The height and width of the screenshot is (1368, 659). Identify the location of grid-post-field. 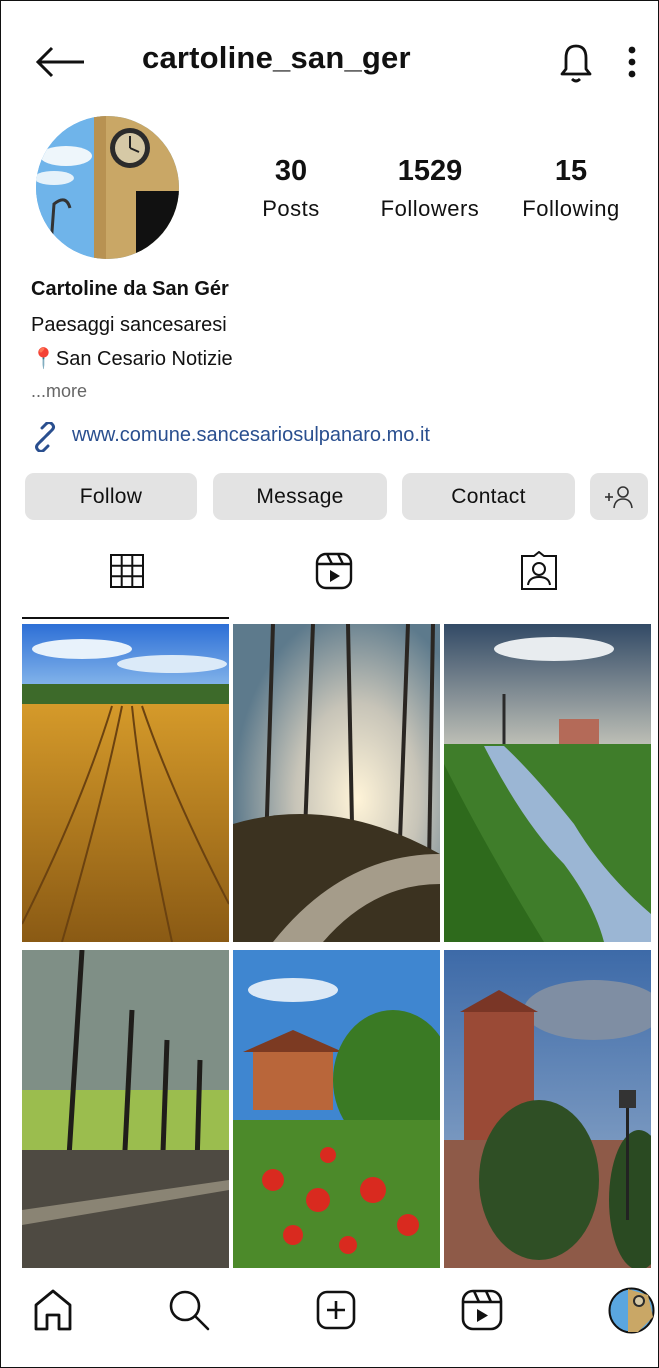
(125, 783).